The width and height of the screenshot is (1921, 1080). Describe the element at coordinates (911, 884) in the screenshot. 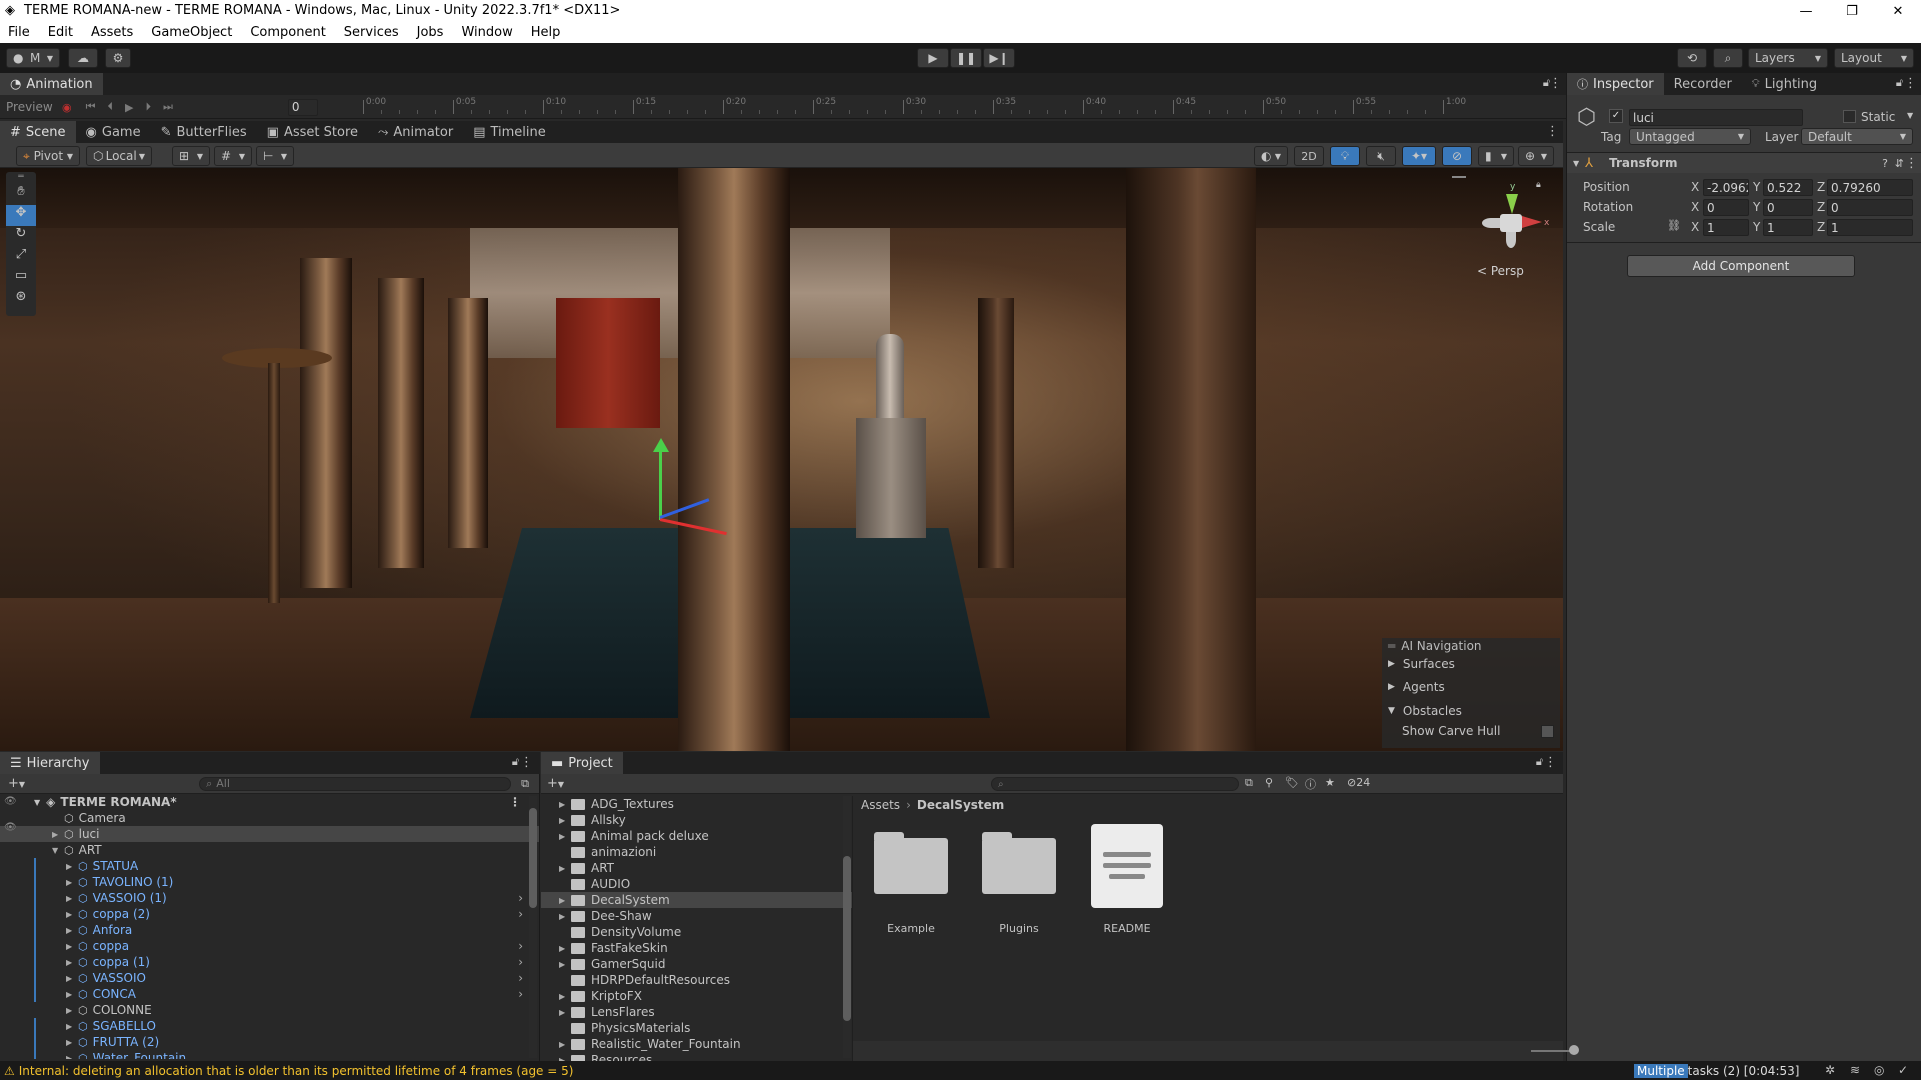

I see `asset-item: Example` at that location.